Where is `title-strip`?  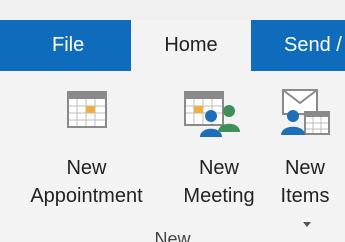 title-strip is located at coordinates (172, 10).